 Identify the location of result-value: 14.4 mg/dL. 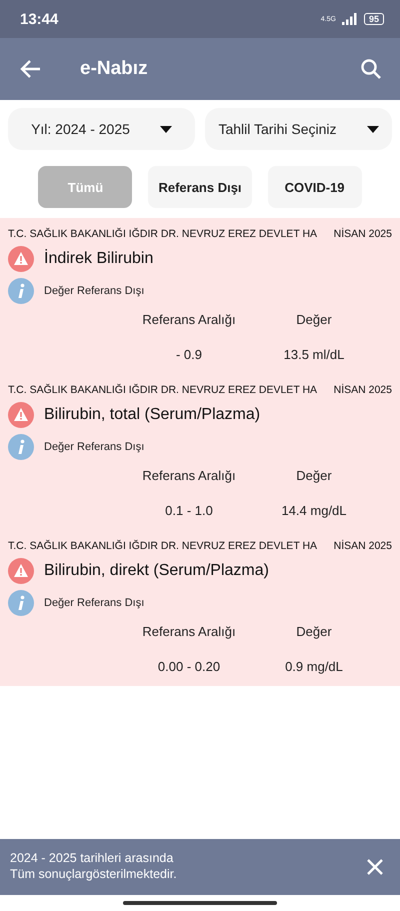
(314, 510).